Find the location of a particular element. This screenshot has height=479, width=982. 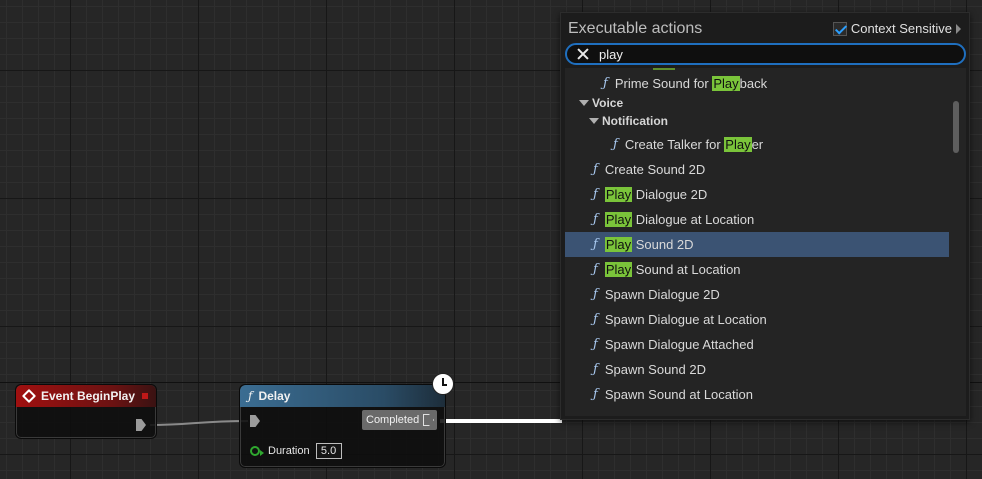

completed-label: Completed is located at coordinates (393, 420).